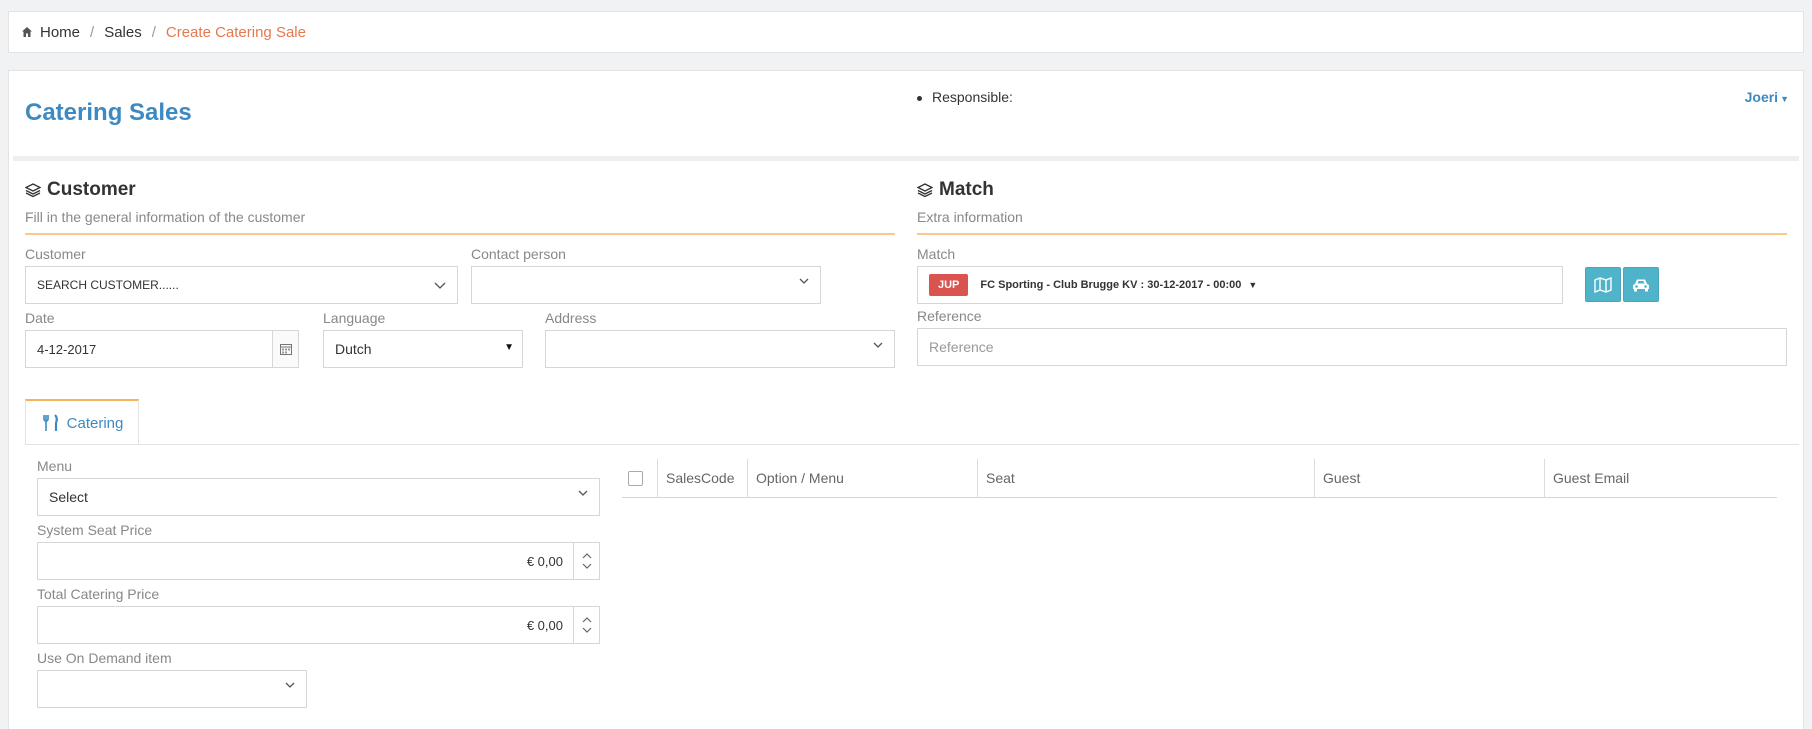  What do you see at coordinates (353, 349) in the screenshot?
I see `language-value: Dutch` at bounding box center [353, 349].